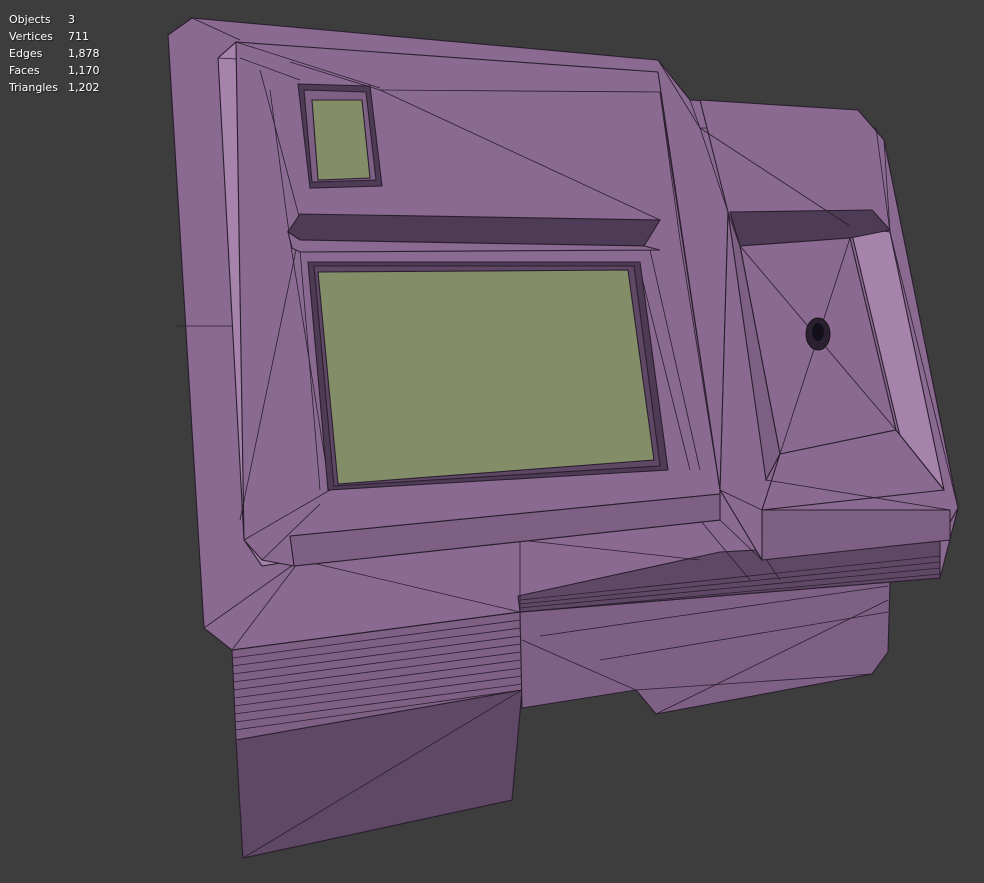  Describe the element at coordinates (54, 19) in the screenshot. I see `stat-objects: Objects 3` at that location.